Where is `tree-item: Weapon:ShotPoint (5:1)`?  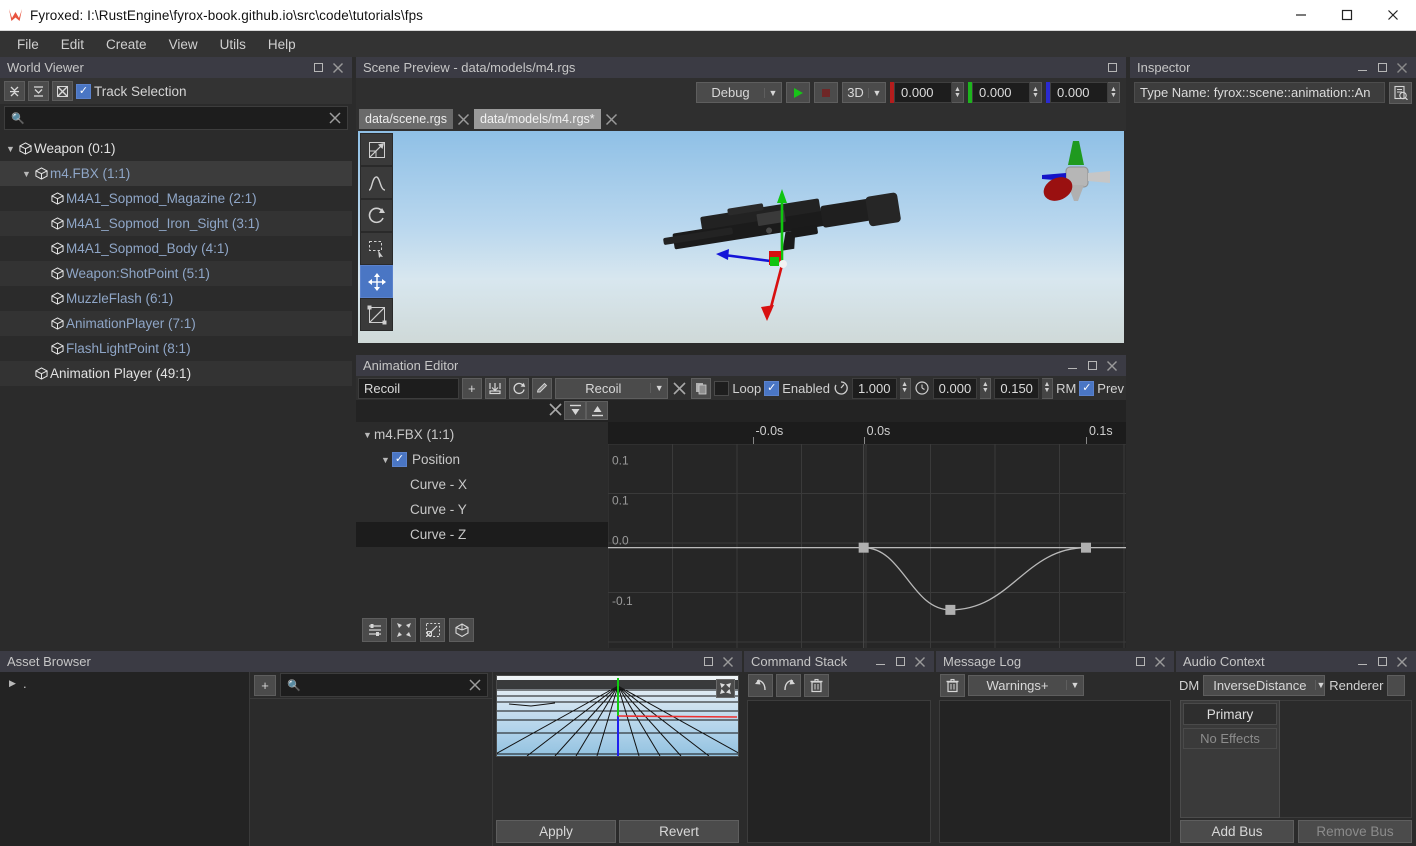 tree-item: Weapon:ShotPoint (5:1) is located at coordinates (176, 273).